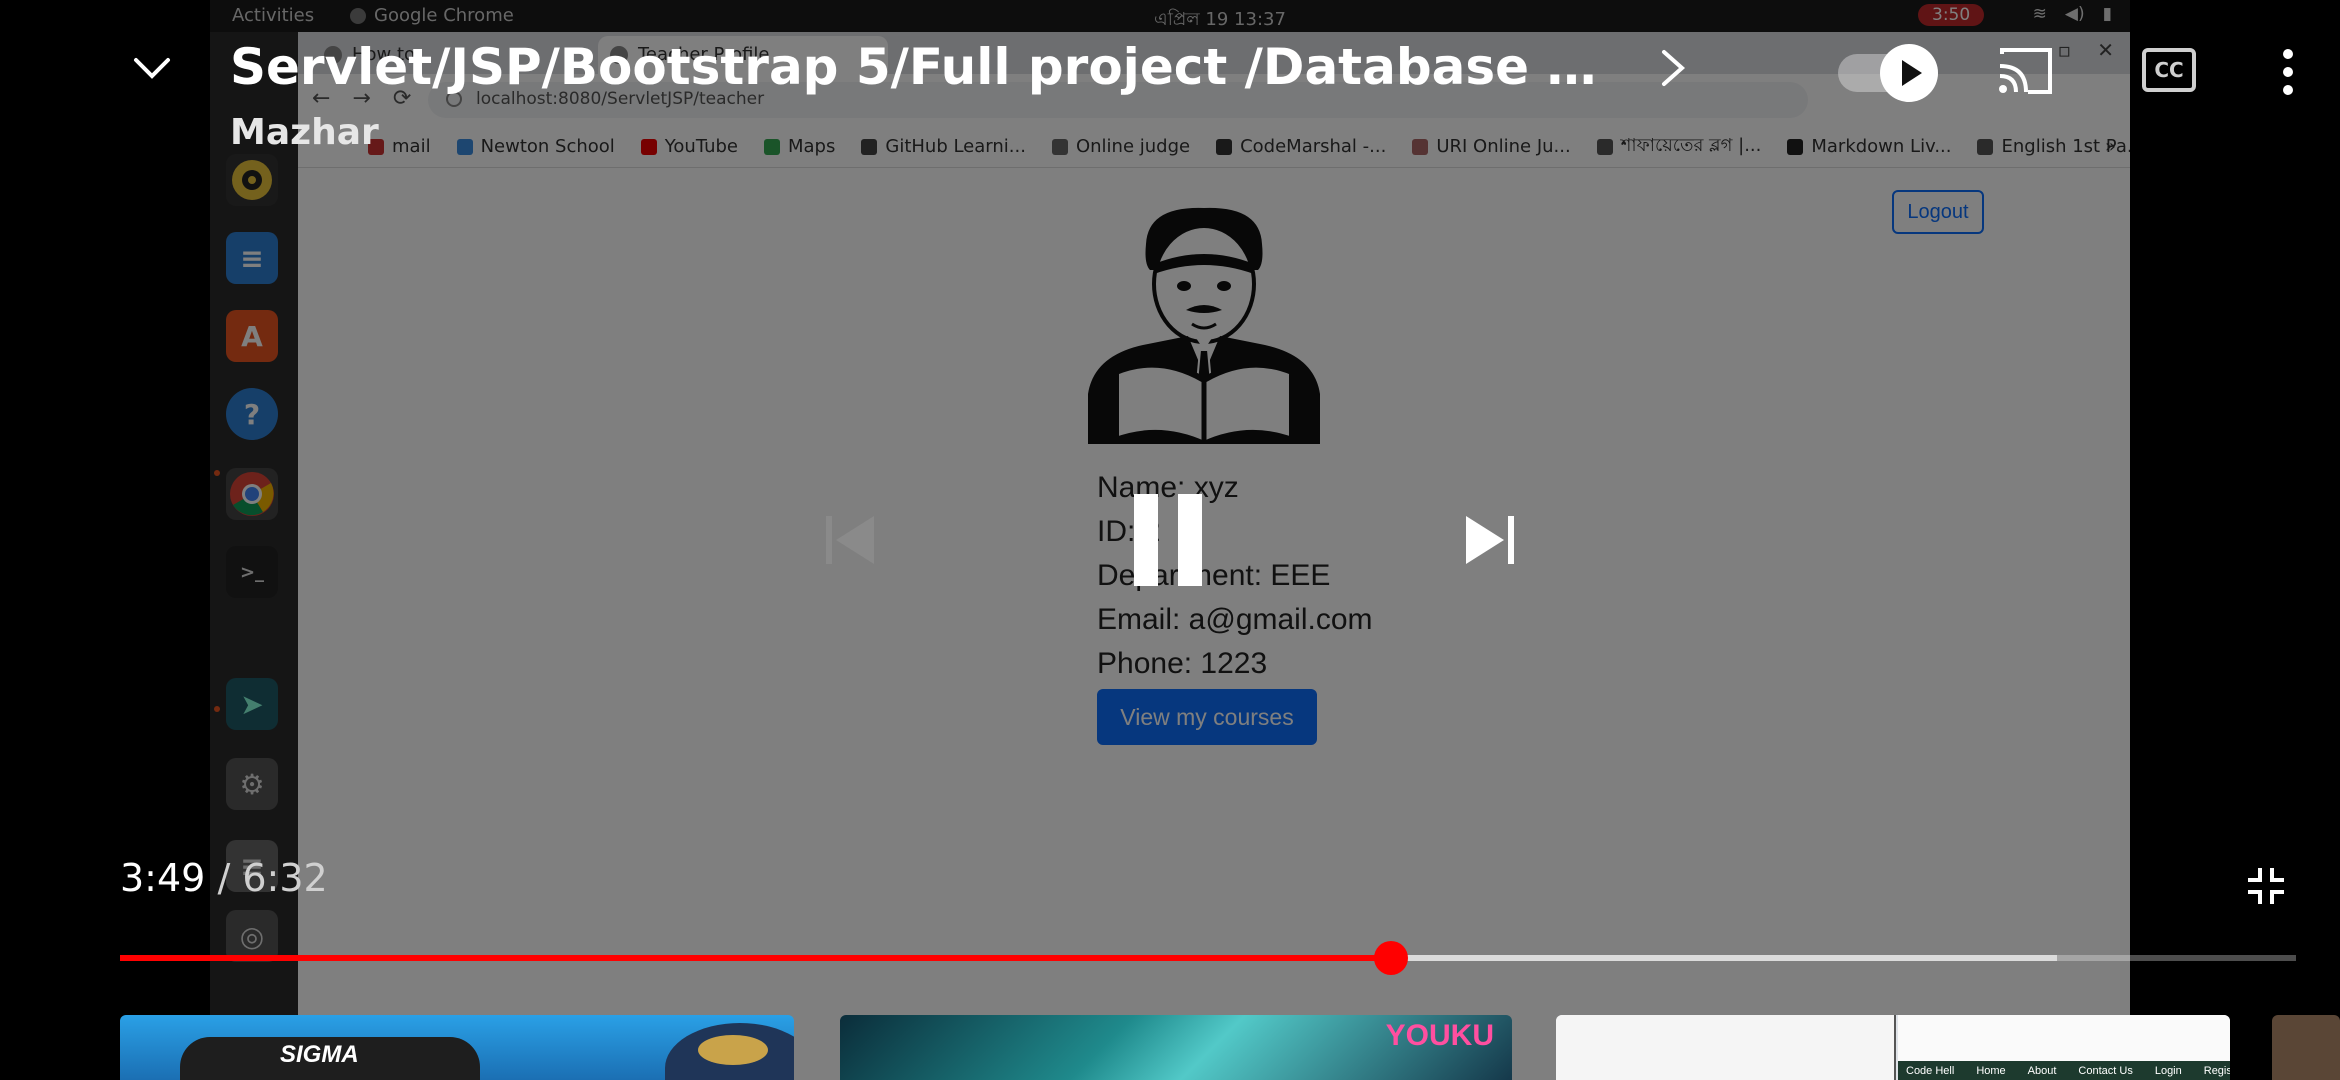 This screenshot has height=1080, width=2340. Describe the element at coordinates (1390, 958) in the screenshot. I see `seek-scrubber` at that location.